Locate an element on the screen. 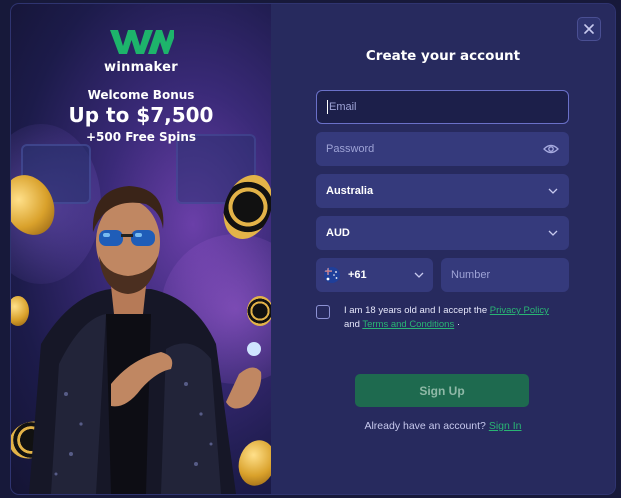 The image size is (621, 498). text-caret is located at coordinates (327, 107).